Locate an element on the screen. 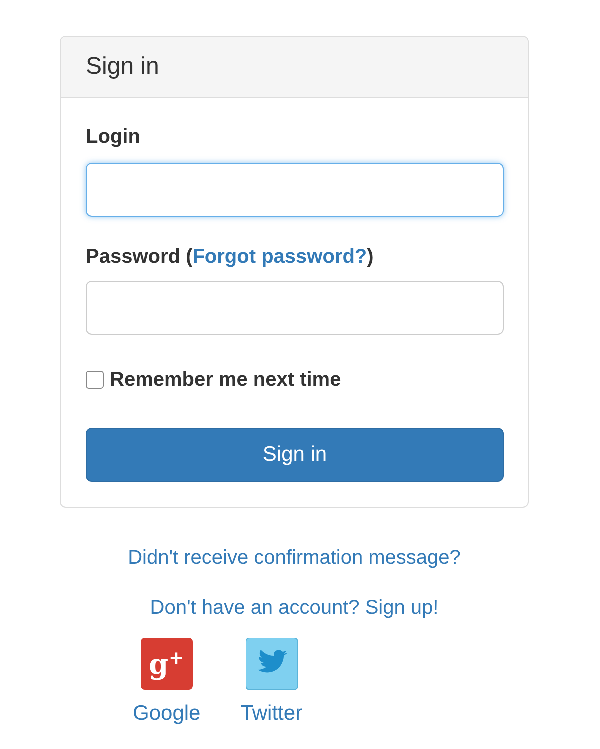 The width and height of the screenshot is (600, 749). forgot-password-link: Forgot password? is located at coordinates (280, 257).